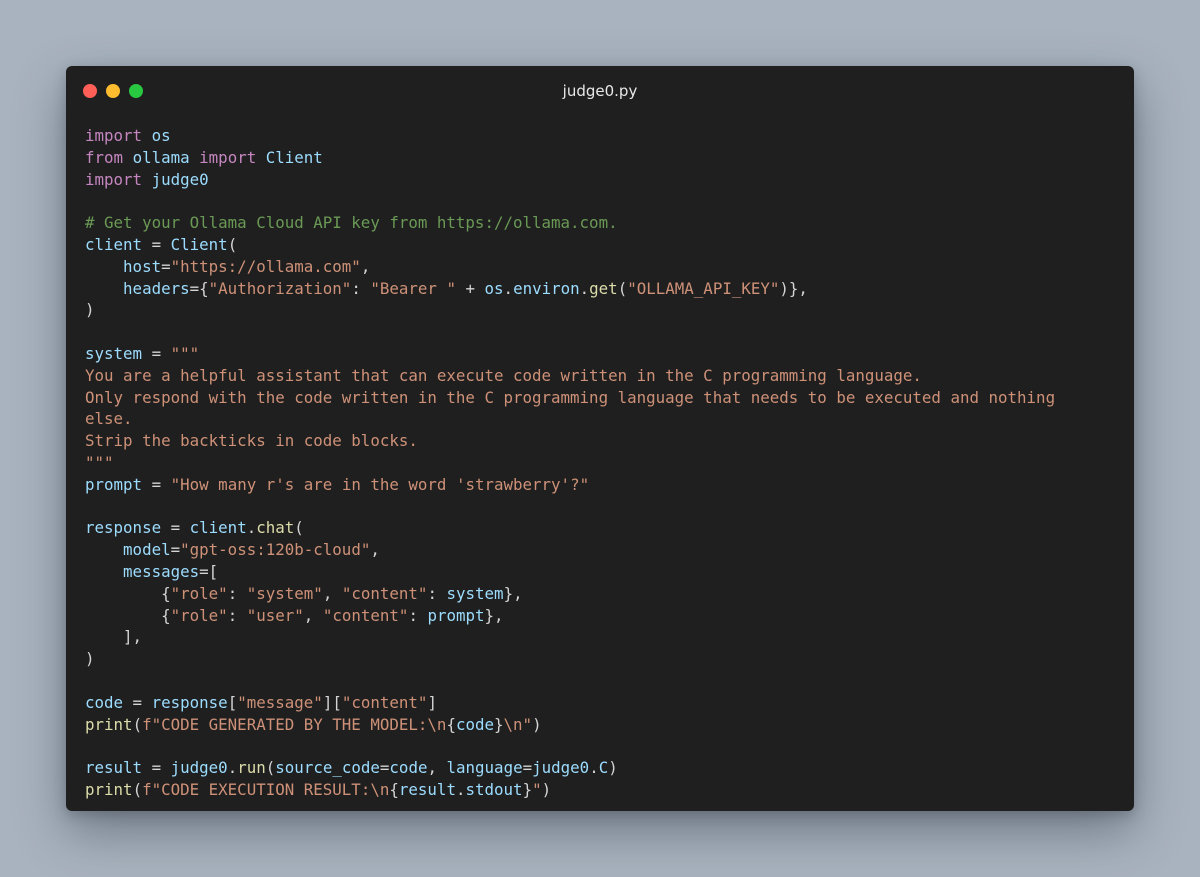  Describe the element at coordinates (251, 441) in the screenshot. I see `code-token: Strip the backticks in code blocks.` at that location.